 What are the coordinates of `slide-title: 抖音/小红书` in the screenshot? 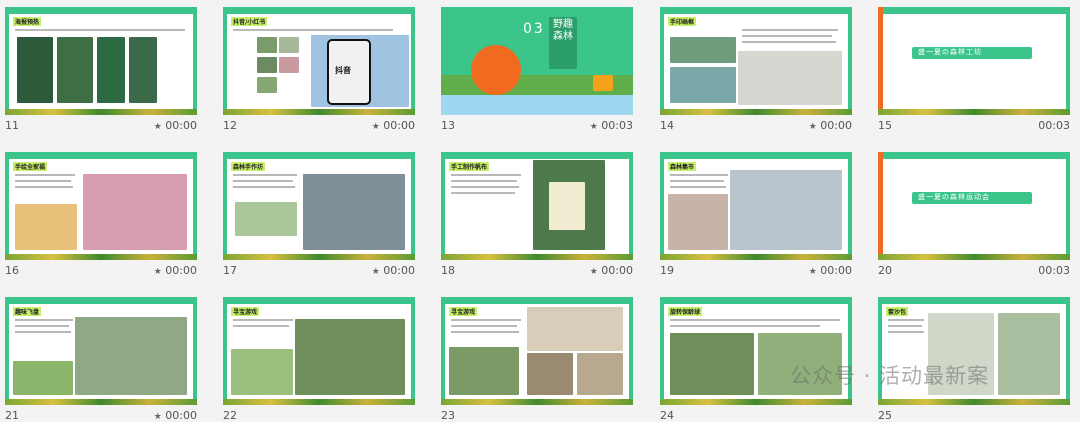 It's located at (249, 21).